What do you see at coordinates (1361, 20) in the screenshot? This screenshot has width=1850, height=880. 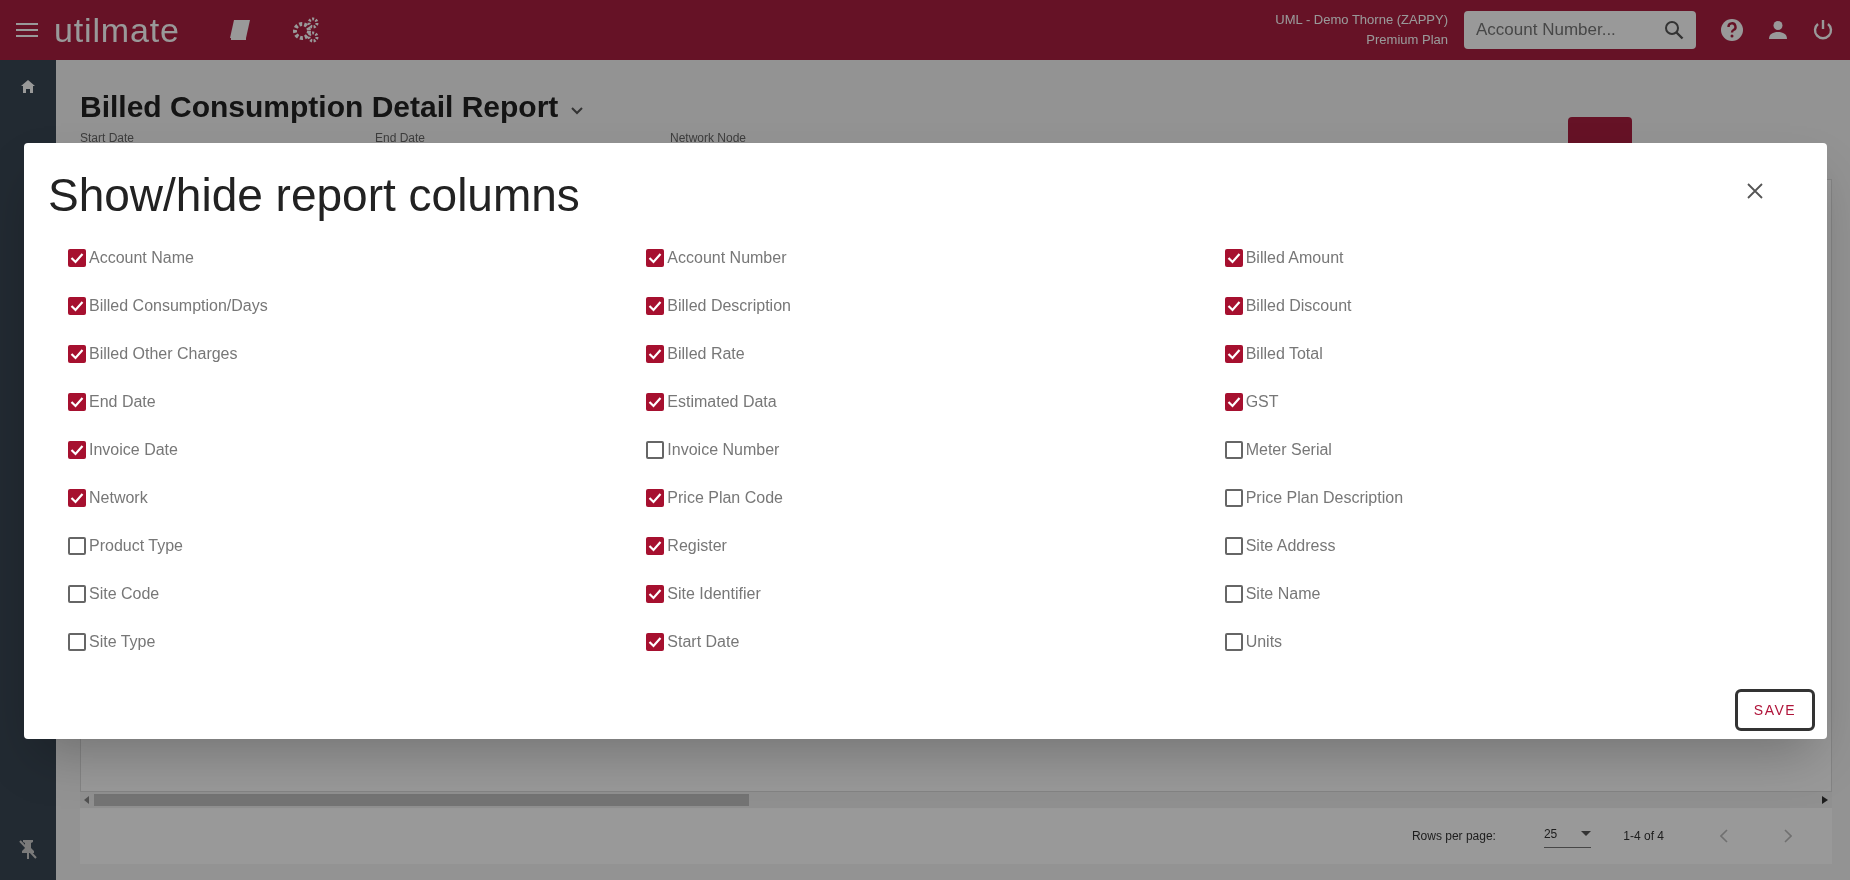 I see `account-name: UML - Demo Thorne (ZAPPY)` at bounding box center [1361, 20].